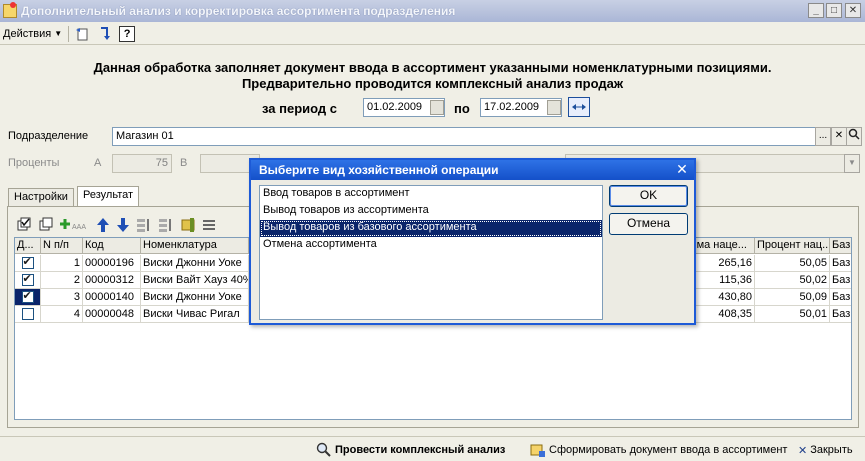 Image resolution: width=865 pixels, height=461 pixels. What do you see at coordinates (62, 314) in the screenshot?
I see `table-cell-n: 4` at bounding box center [62, 314].